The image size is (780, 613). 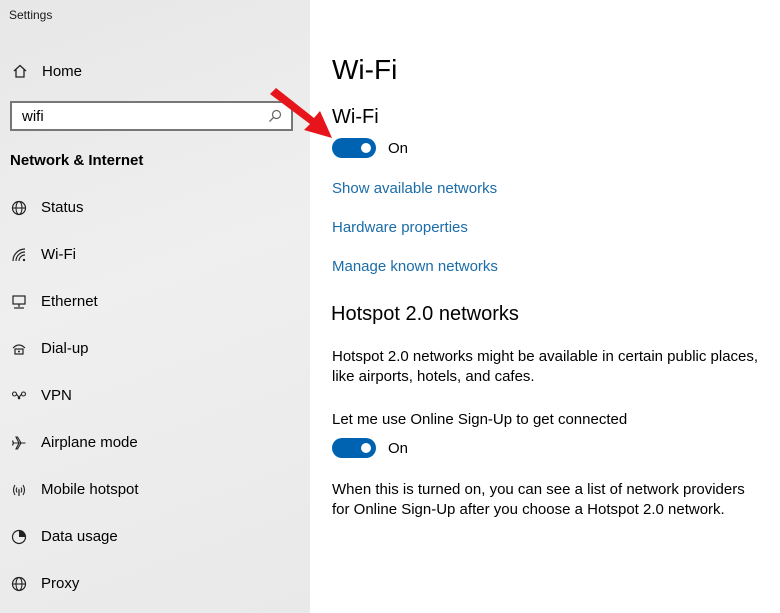 What do you see at coordinates (400, 227) in the screenshot?
I see `hardware-properties-link: Hardware properties` at bounding box center [400, 227].